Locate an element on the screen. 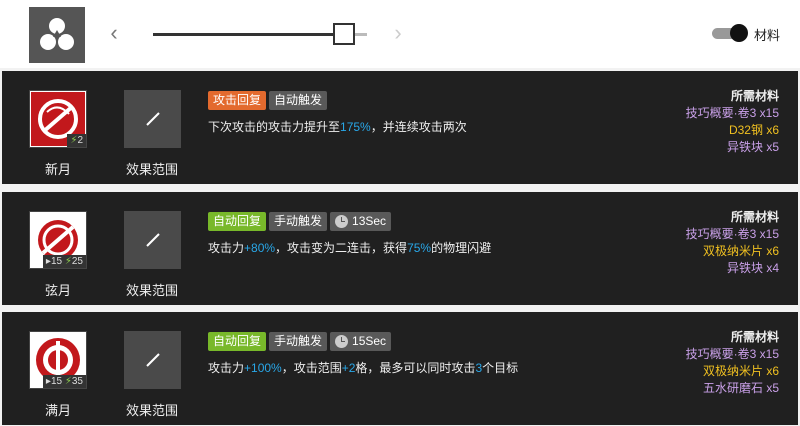 Image resolution: width=800 pixels, height=426 pixels. level-slider is located at coordinates (260, 34).